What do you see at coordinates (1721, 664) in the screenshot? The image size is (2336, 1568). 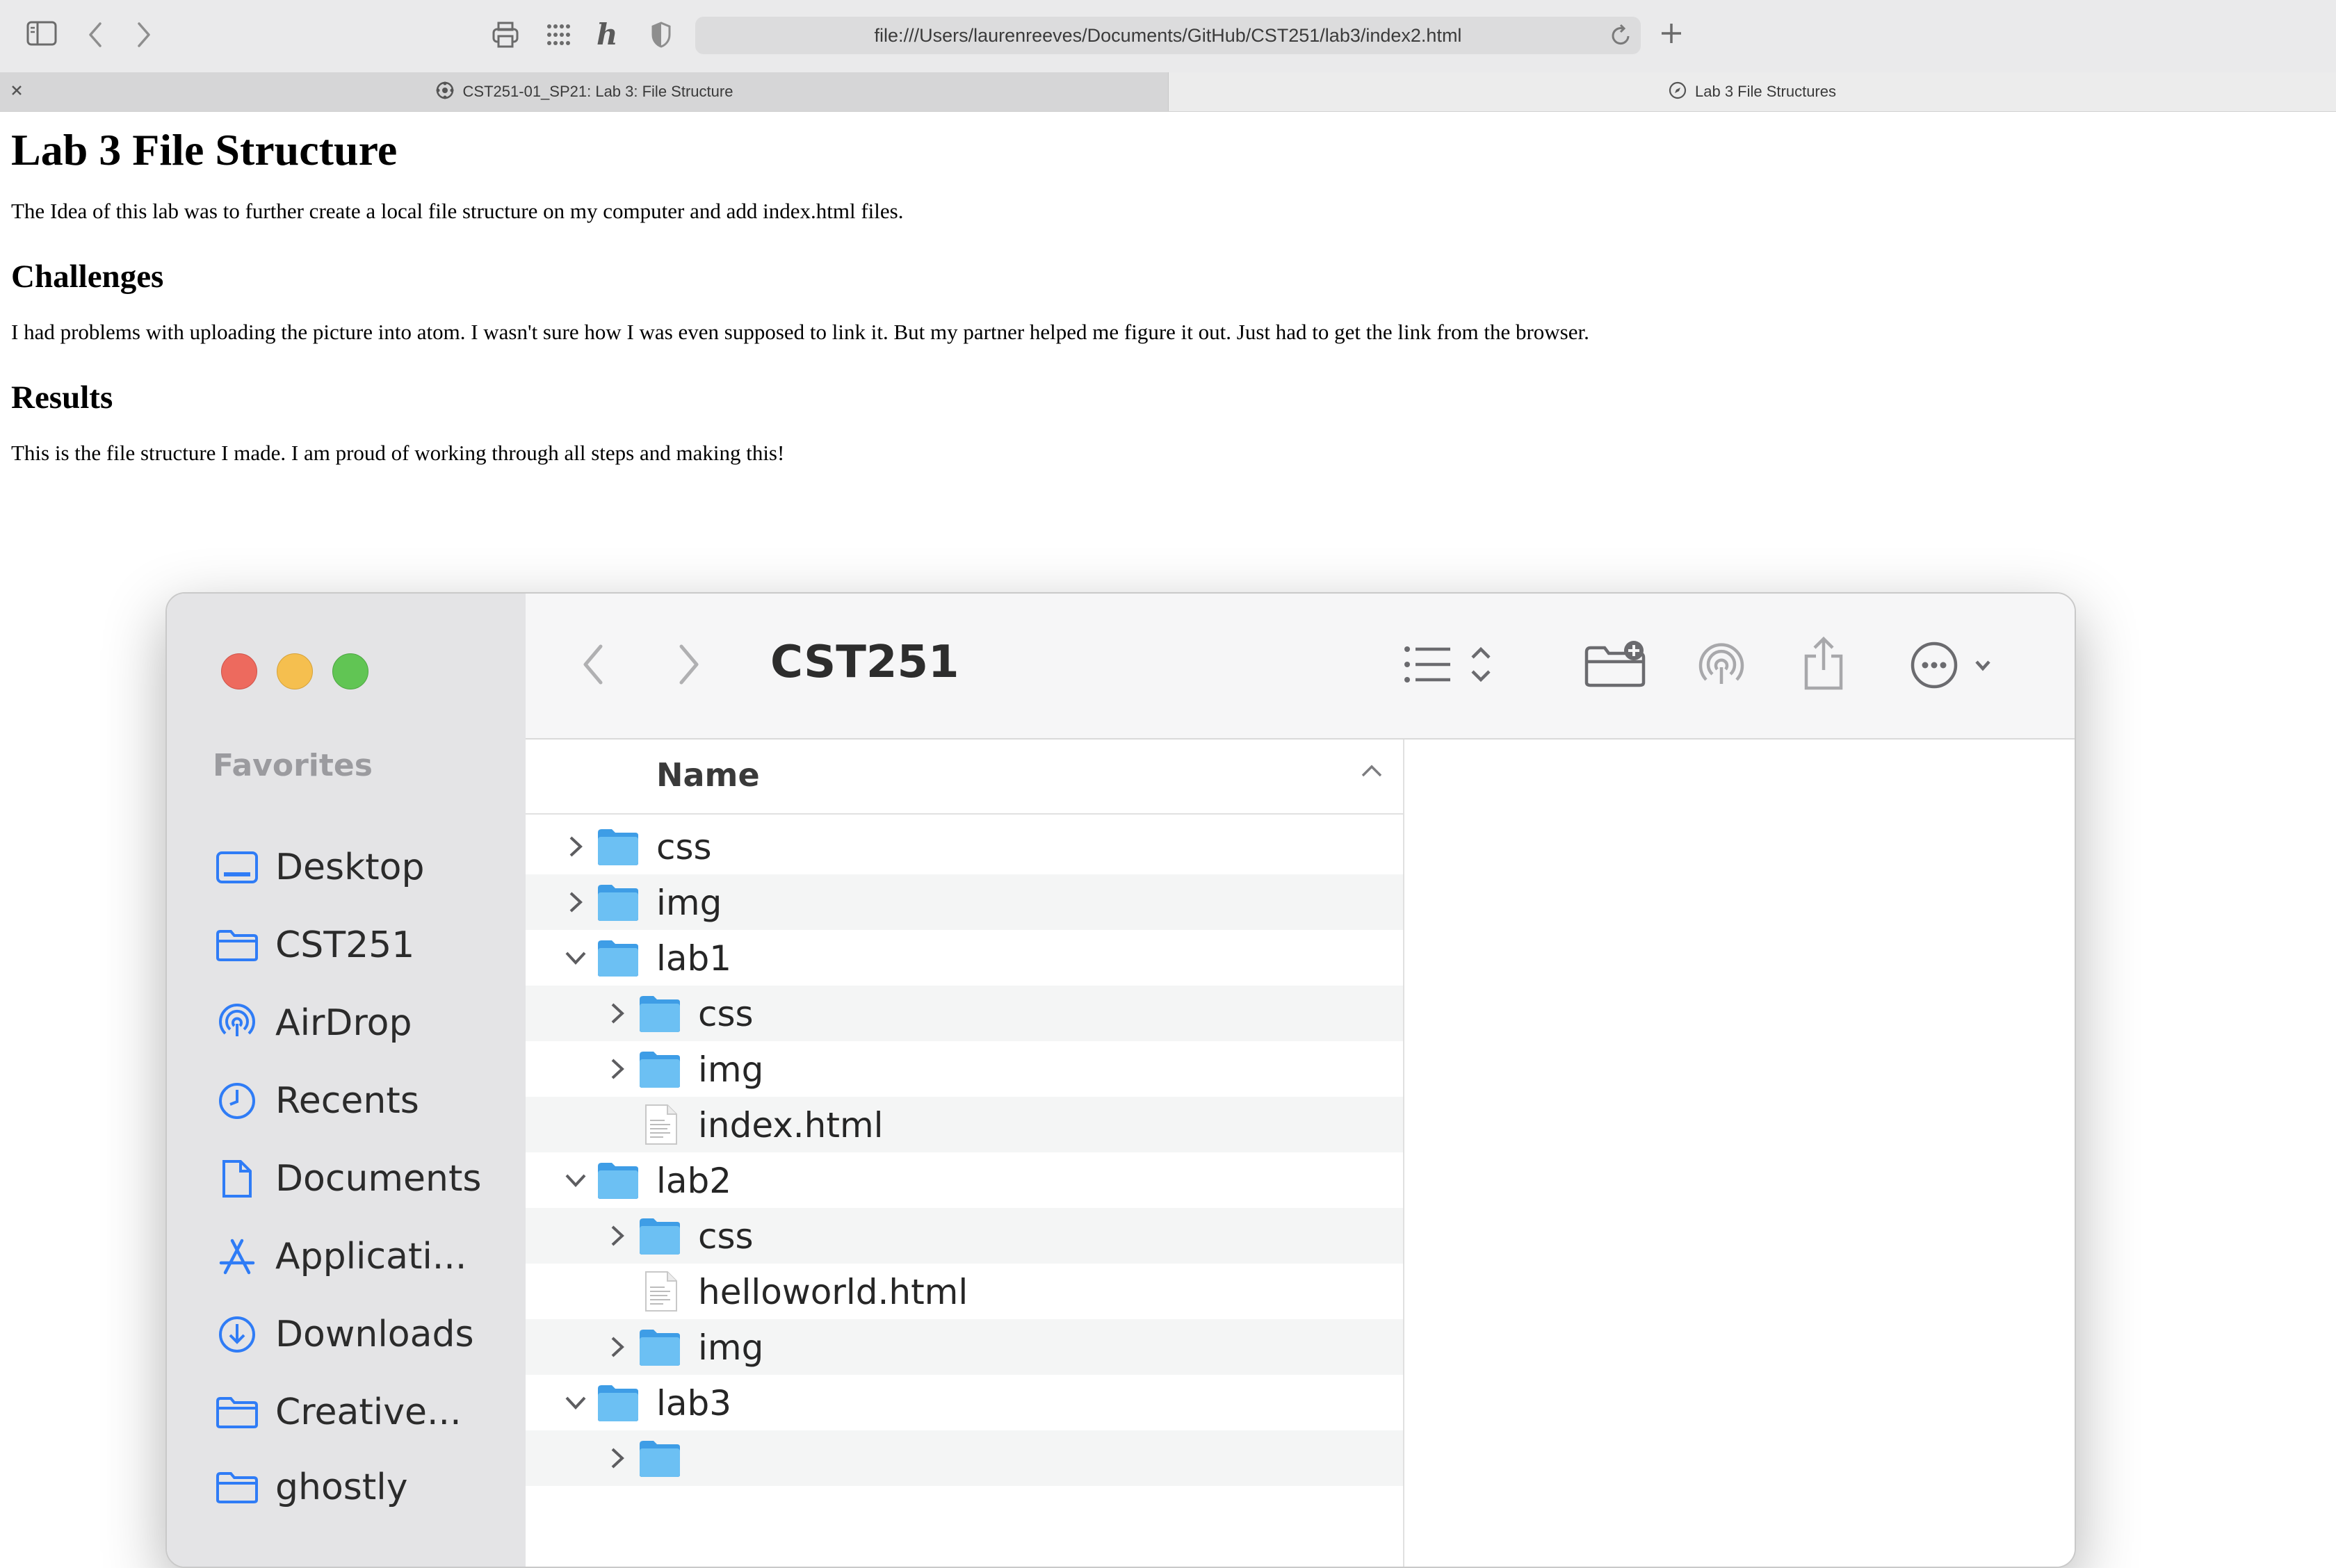 I see `airdrop-share-icon` at bounding box center [1721, 664].